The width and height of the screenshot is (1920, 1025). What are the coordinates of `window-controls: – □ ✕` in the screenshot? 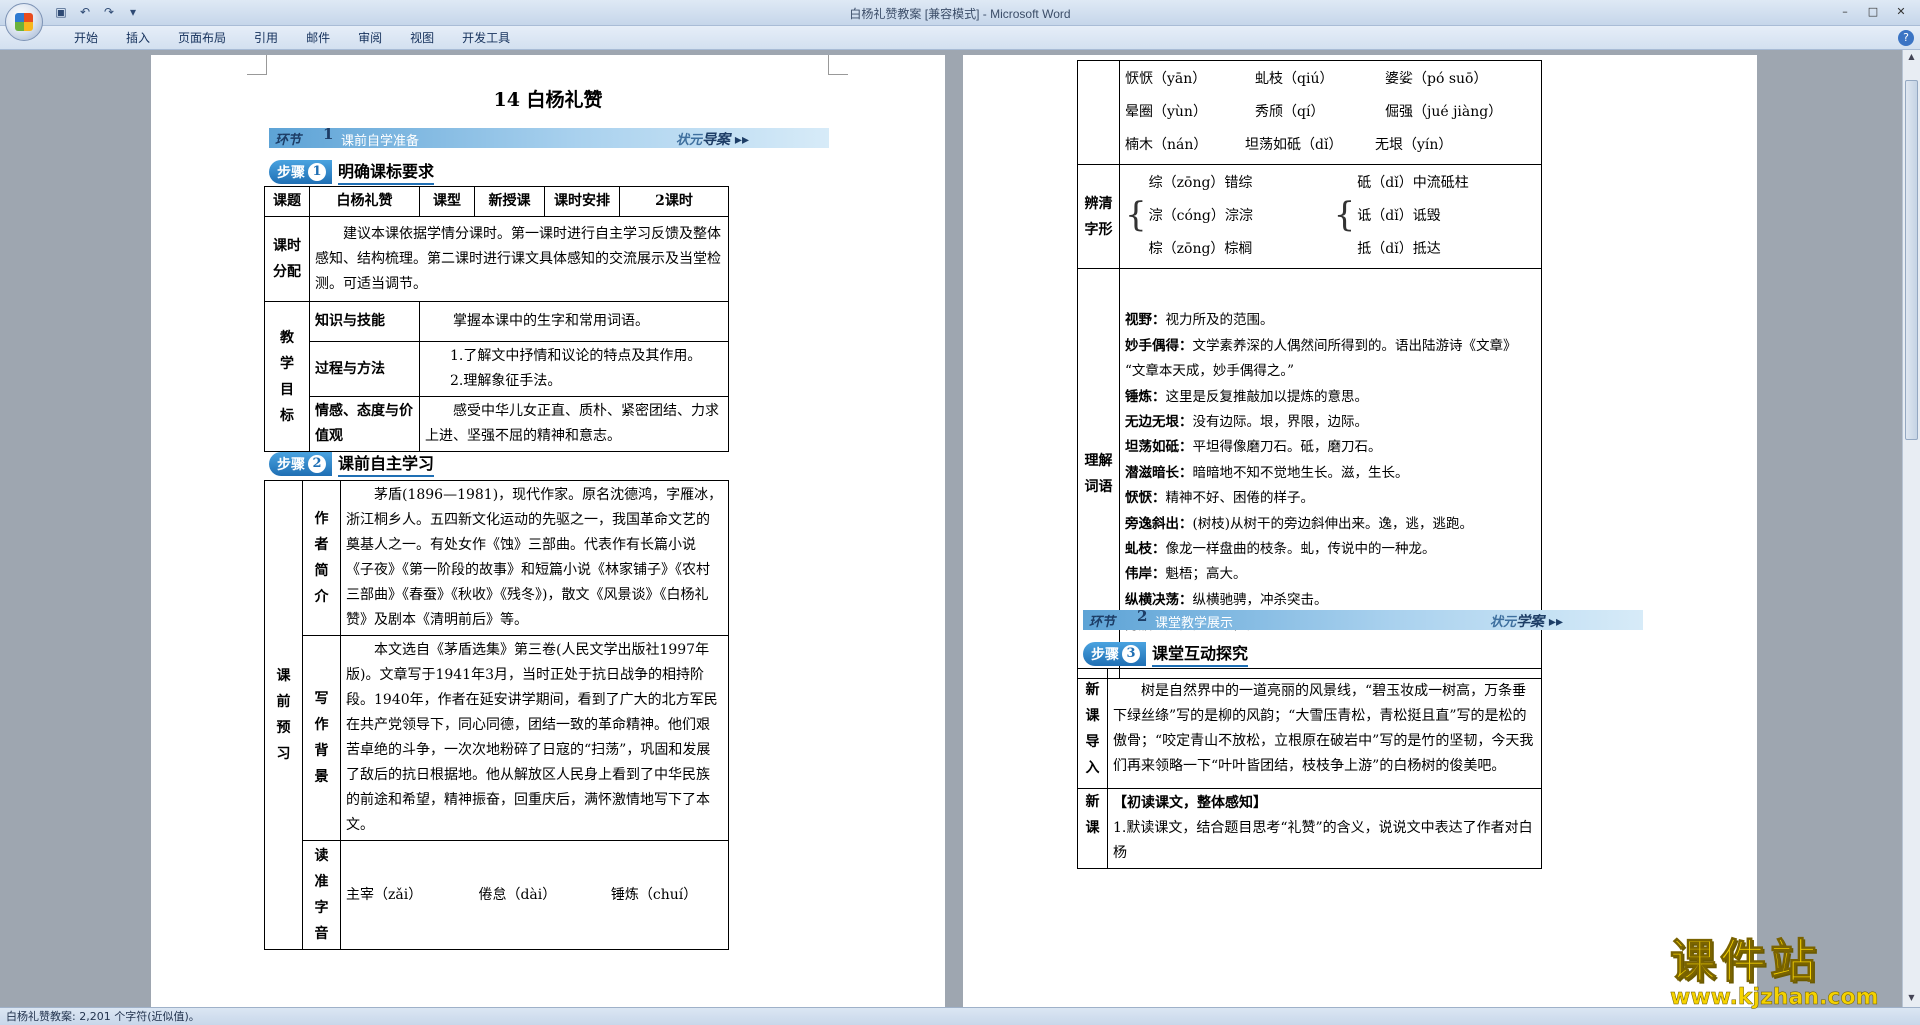 It's located at (1873, 11).